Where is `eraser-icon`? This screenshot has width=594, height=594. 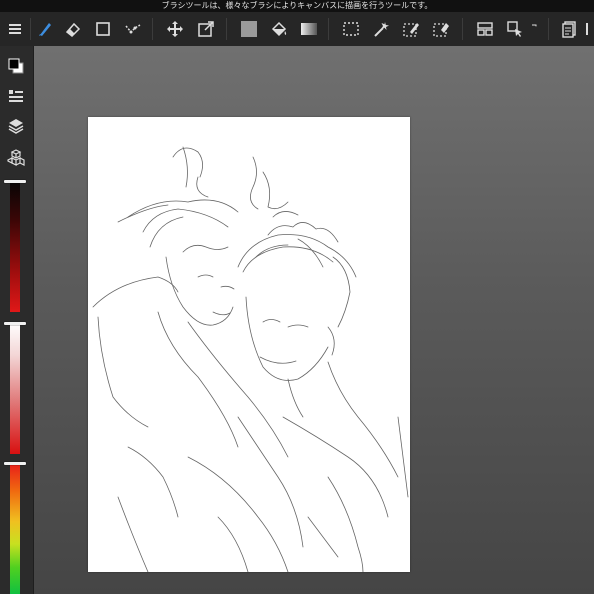 eraser-icon is located at coordinates (73, 29).